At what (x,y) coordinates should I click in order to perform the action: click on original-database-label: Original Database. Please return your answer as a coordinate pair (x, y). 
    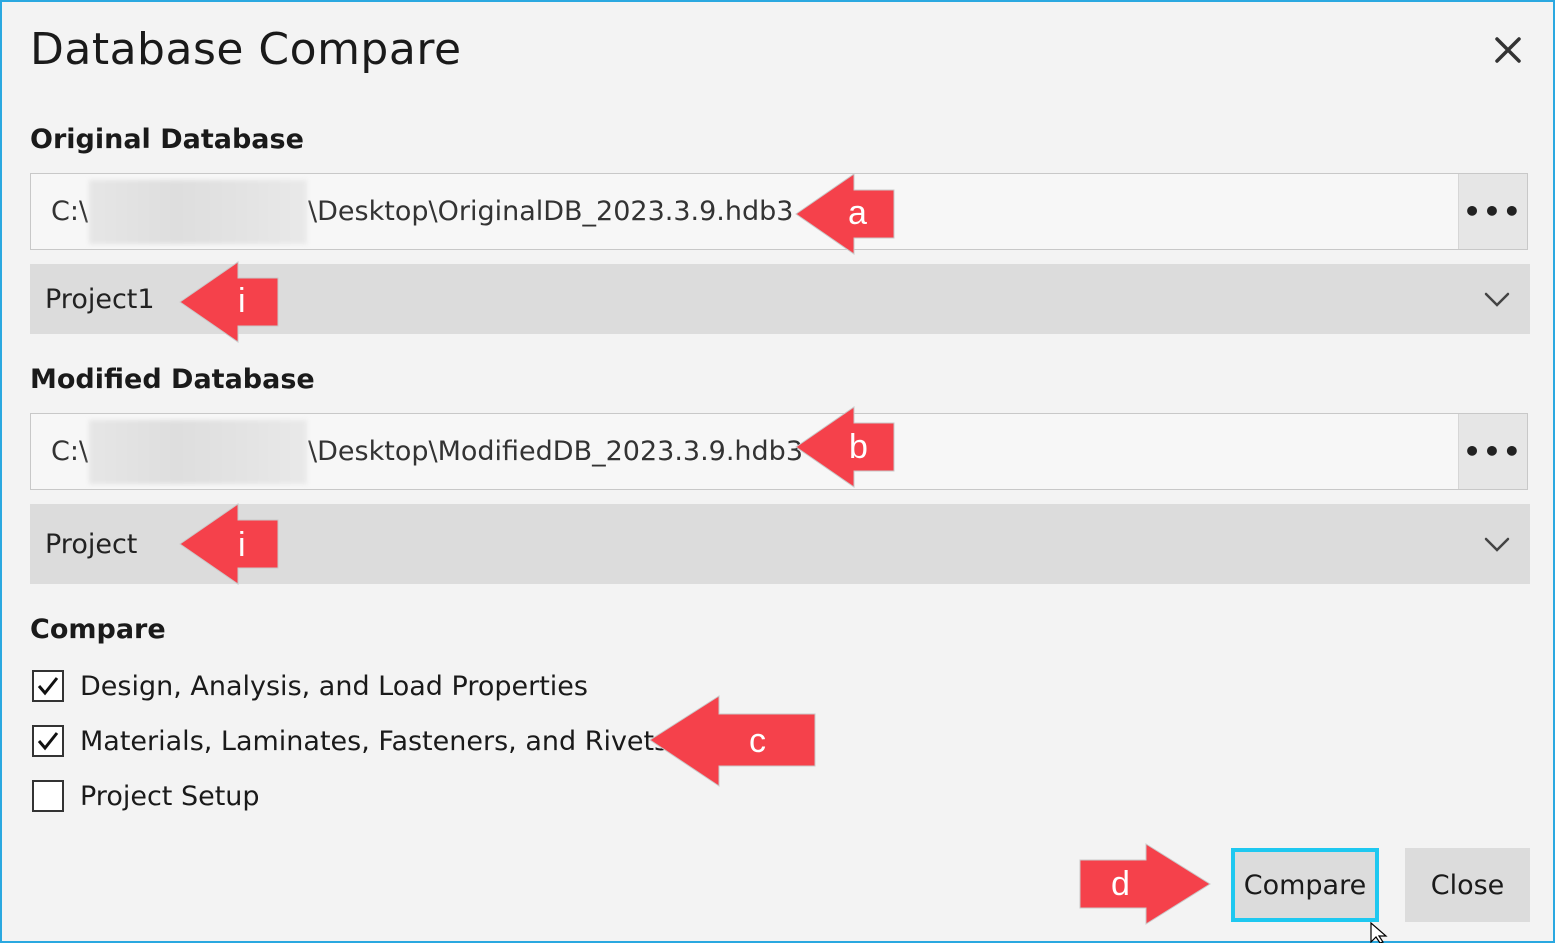
    Looking at the image, I should click on (167, 139).